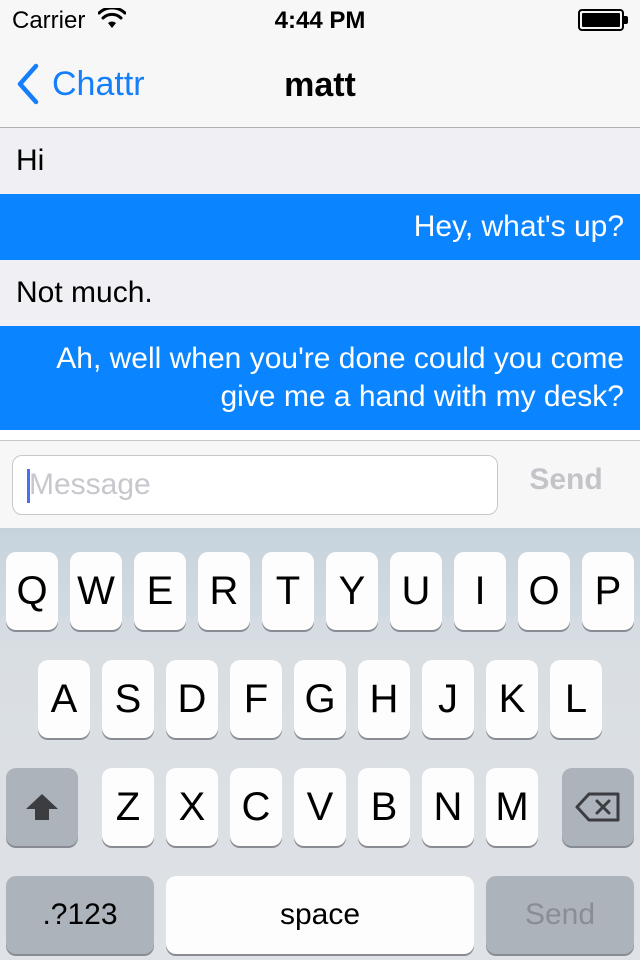  Describe the element at coordinates (80, 915) in the screenshot. I see `numbers-key: .?123` at that location.